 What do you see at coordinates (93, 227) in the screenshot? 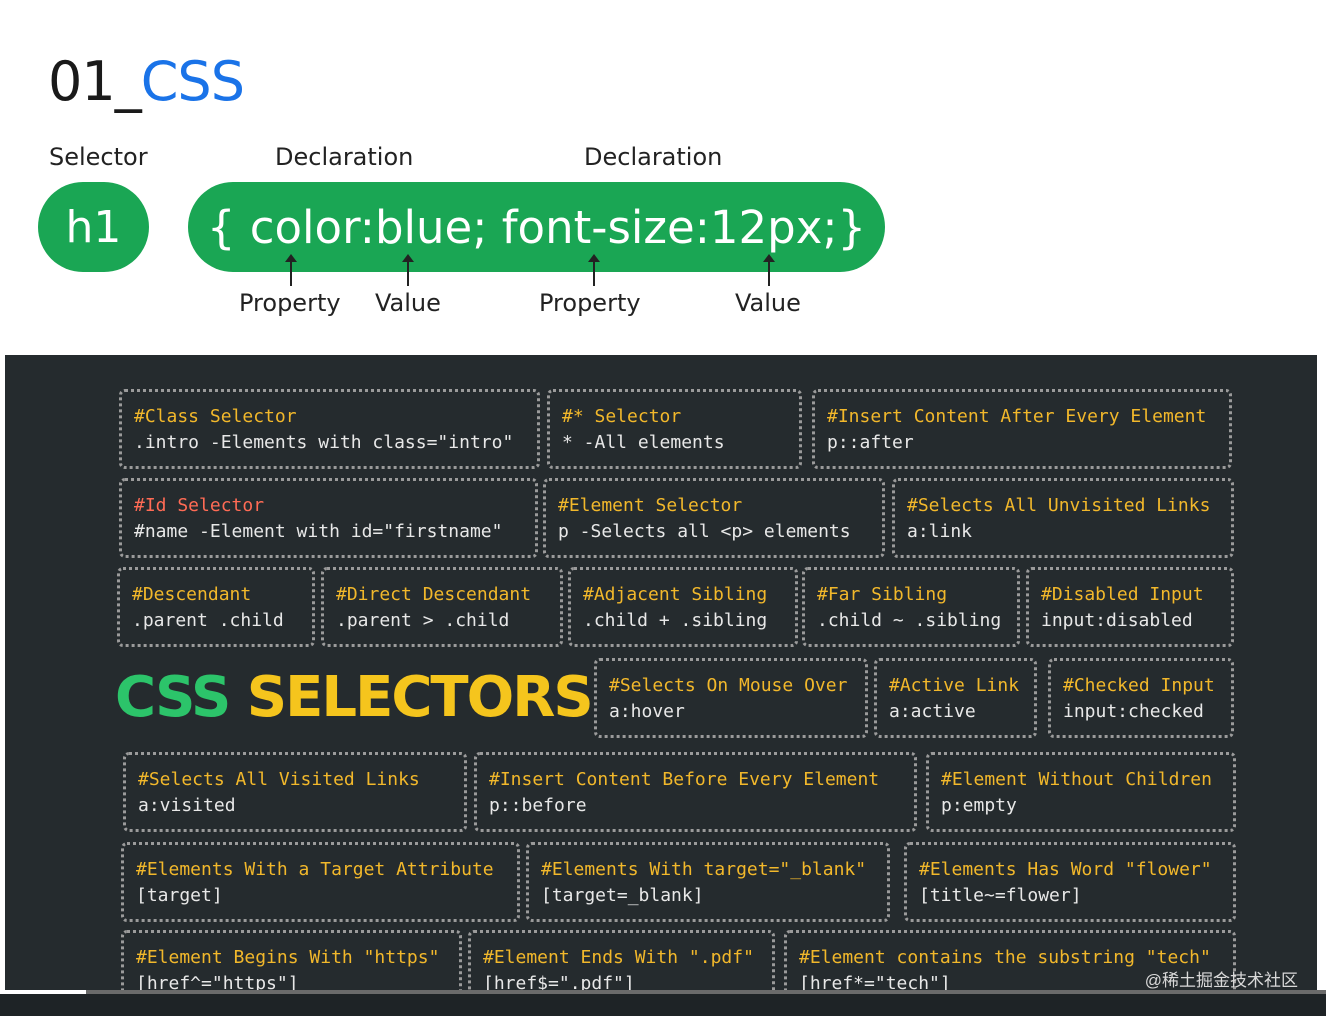
I see `selector-pill: h1` at bounding box center [93, 227].